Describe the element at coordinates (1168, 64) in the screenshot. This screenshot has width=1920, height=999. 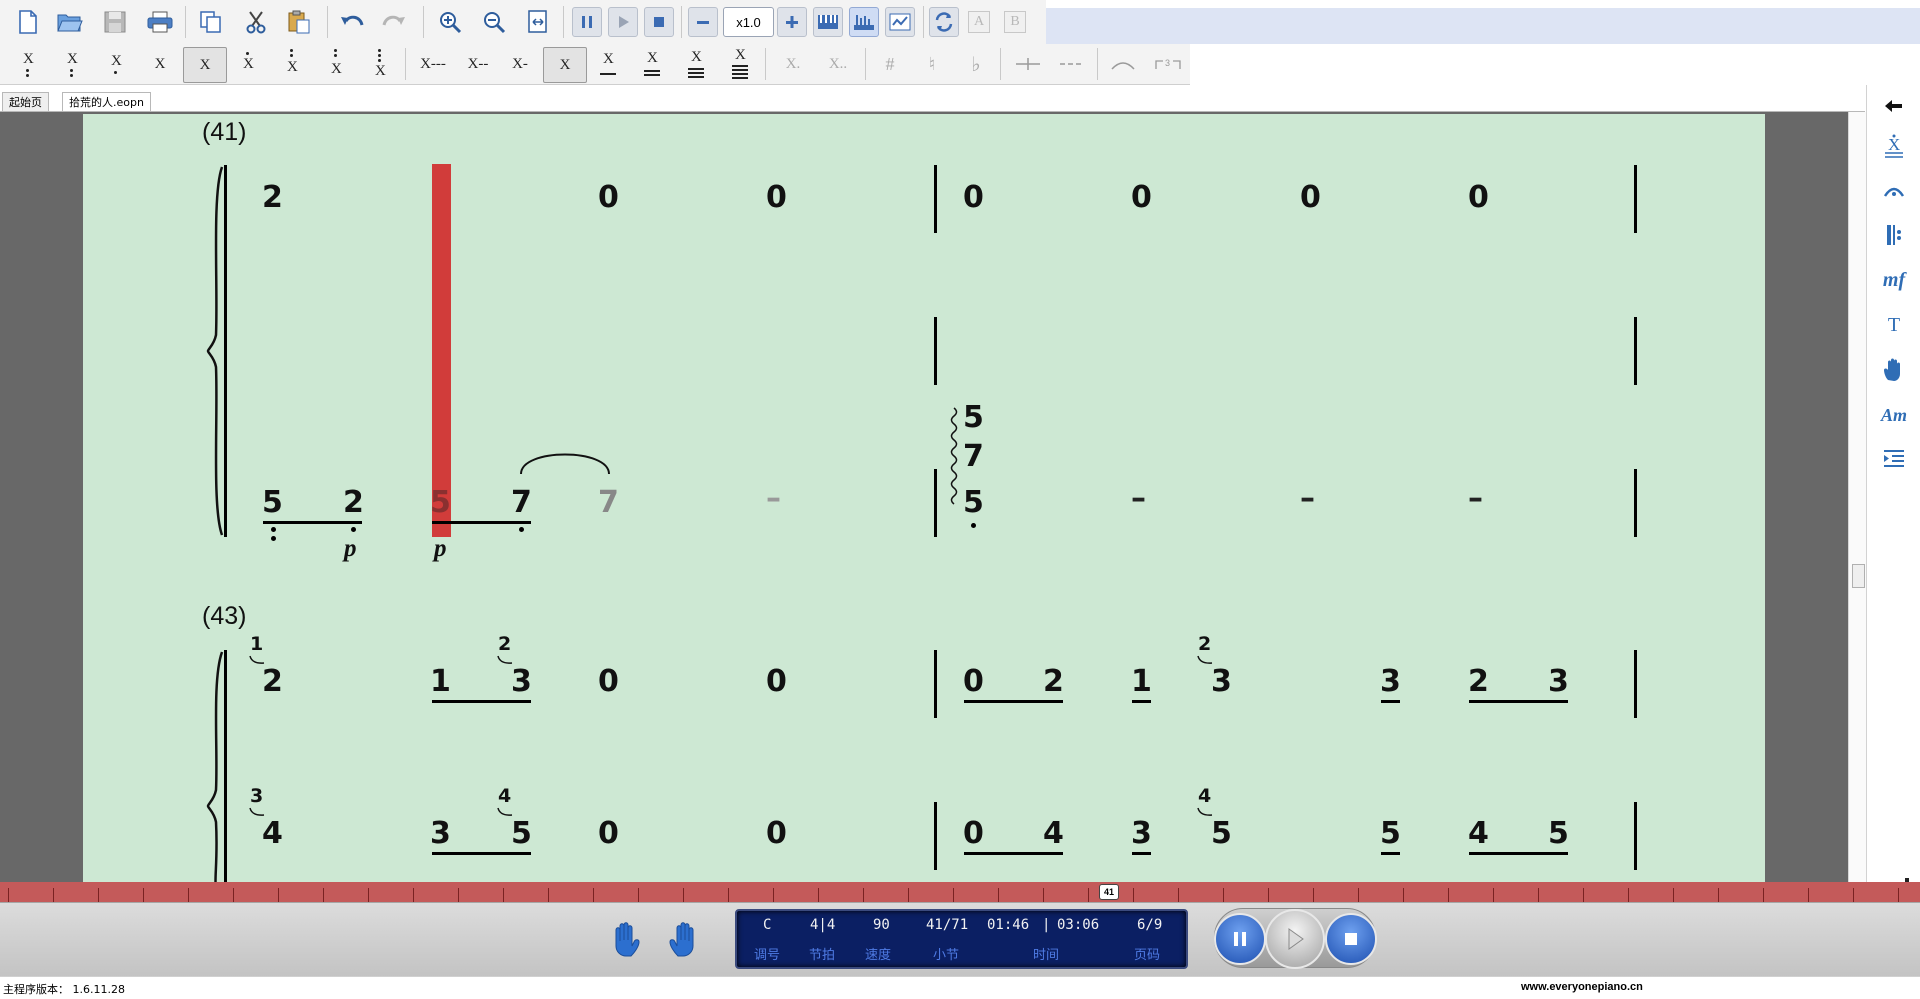
I see `triplet-icon: 3` at that location.